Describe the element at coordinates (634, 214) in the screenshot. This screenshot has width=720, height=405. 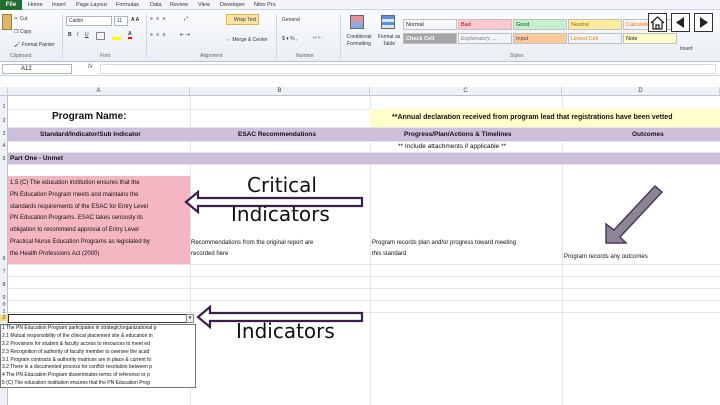
I see `outcomes-arrow-icon` at that location.